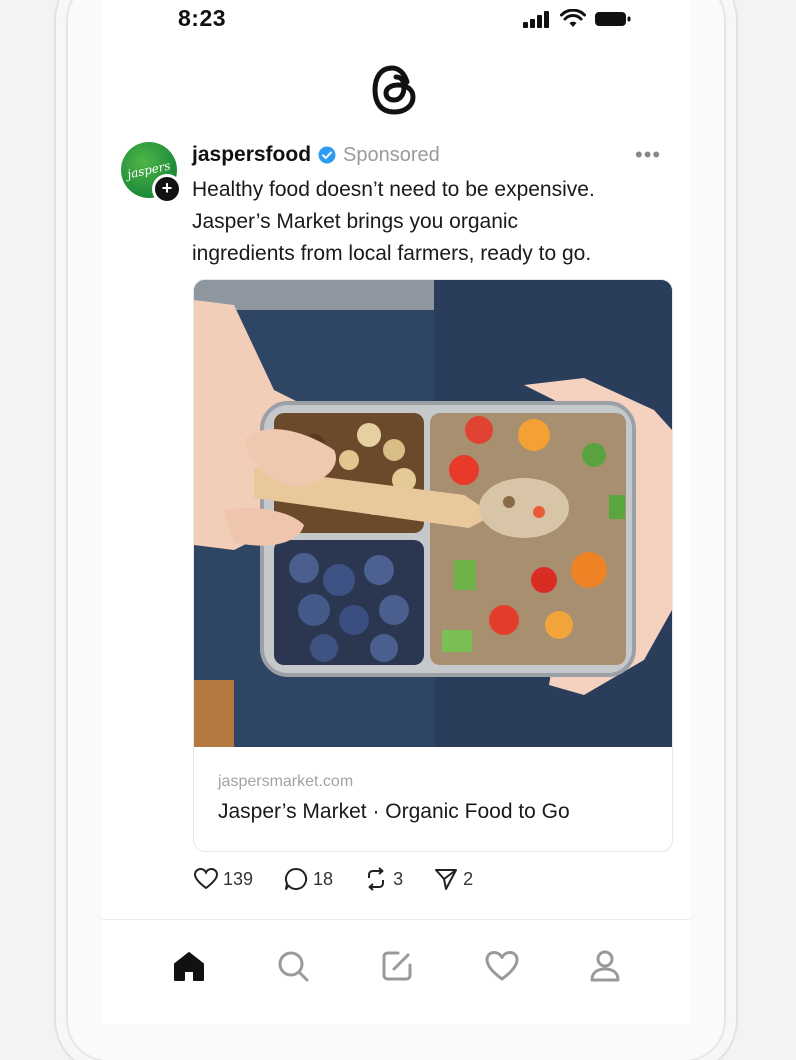 Image resolution: width=796 pixels, height=1060 pixels. I want to click on tab-bar-divider, so click(396, 919).